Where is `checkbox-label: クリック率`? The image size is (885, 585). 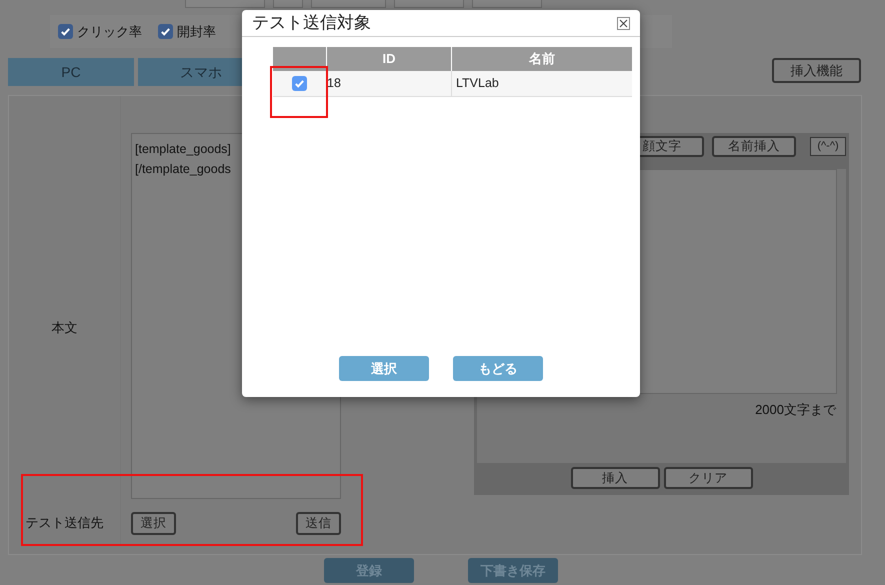 checkbox-label: クリック率 is located at coordinates (109, 31).